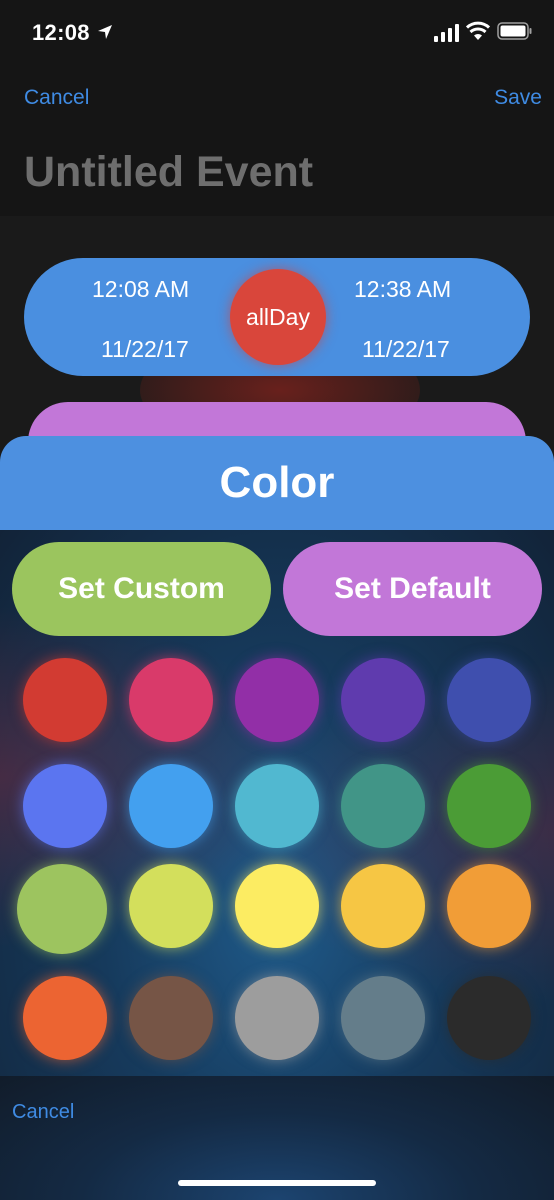 Image resolution: width=554 pixels, height=1200 pixels. I want to click on end-time: 12:38 AM, so click(402, 289).